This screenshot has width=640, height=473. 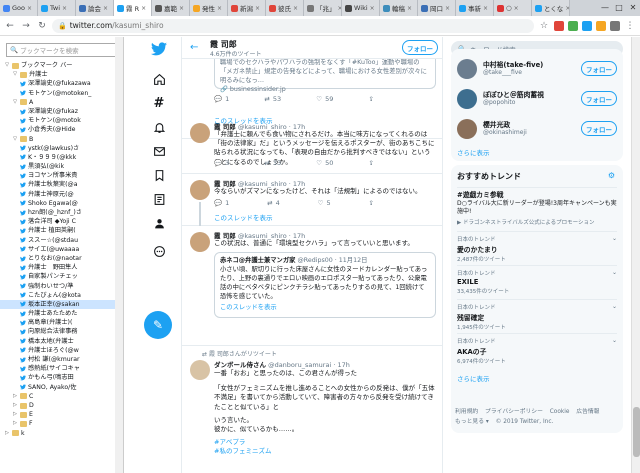 I want to click on reply-button: 💬 3, so click(x=221, y=163).